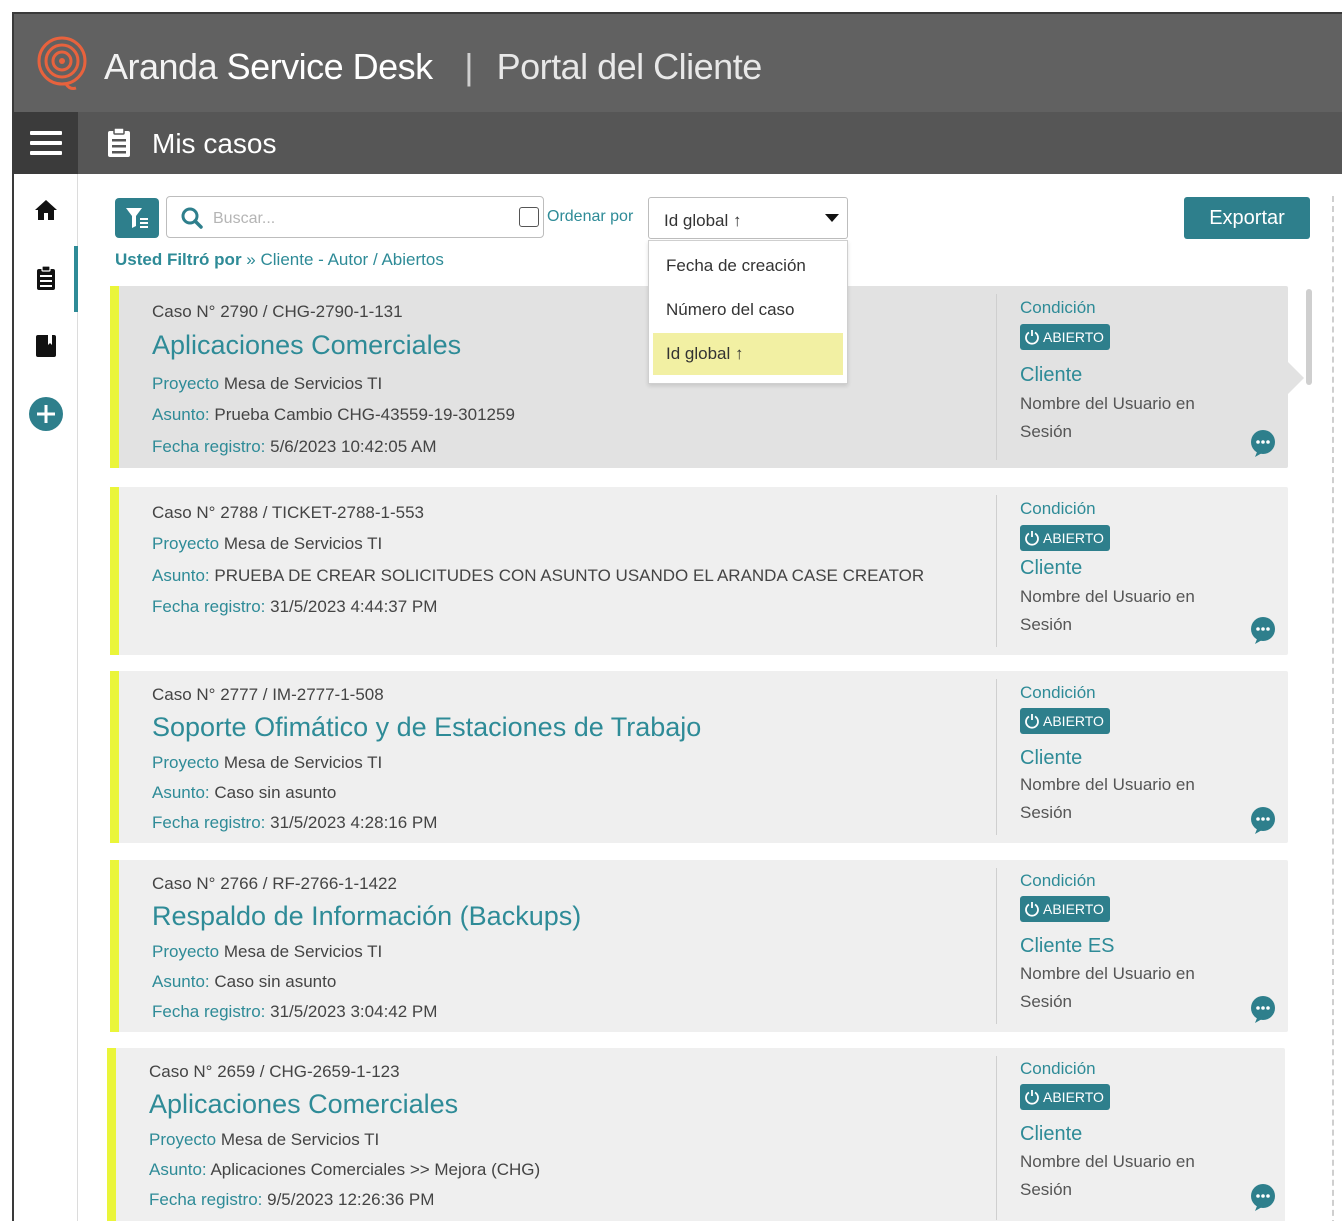 This screenshot has width=1342, height=1221. I want to click on add-circle-icon, so click(46, 414).